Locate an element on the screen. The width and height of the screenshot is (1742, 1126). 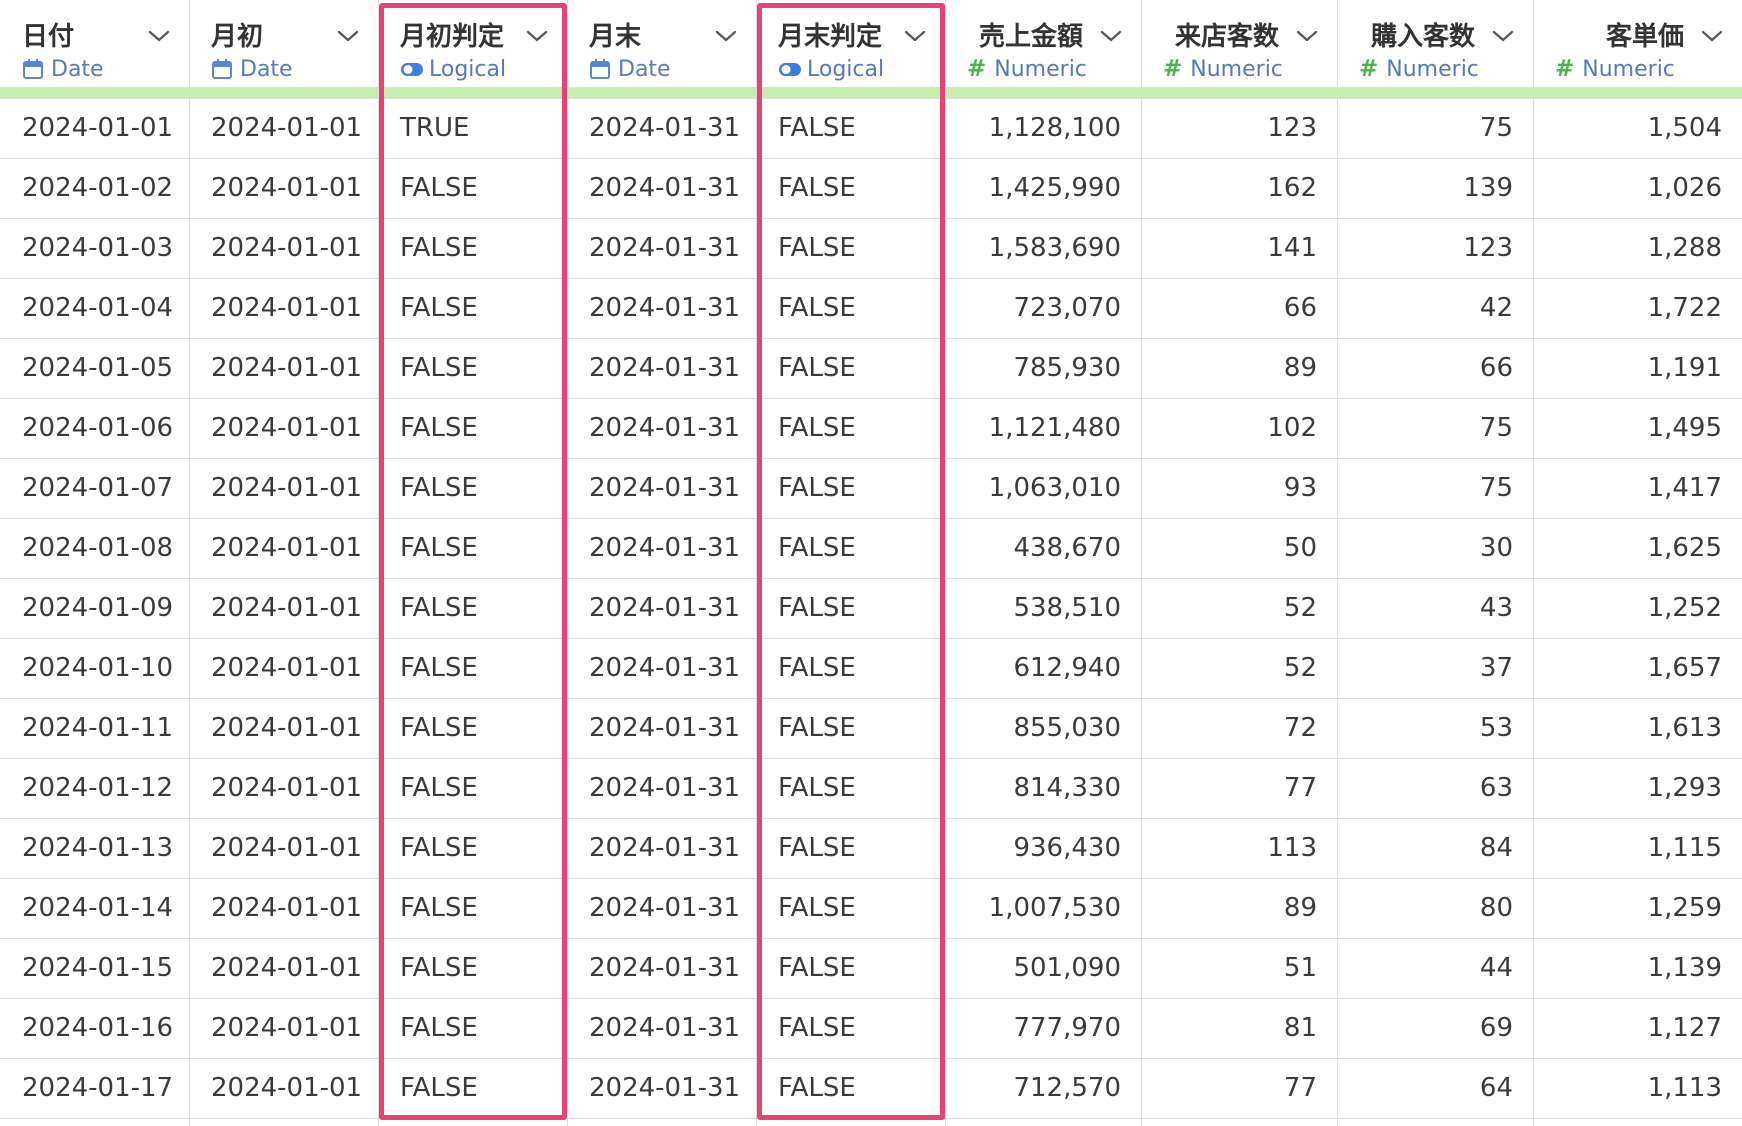
table-cell: 1,128,100 is located at coordinates (1043, 128).